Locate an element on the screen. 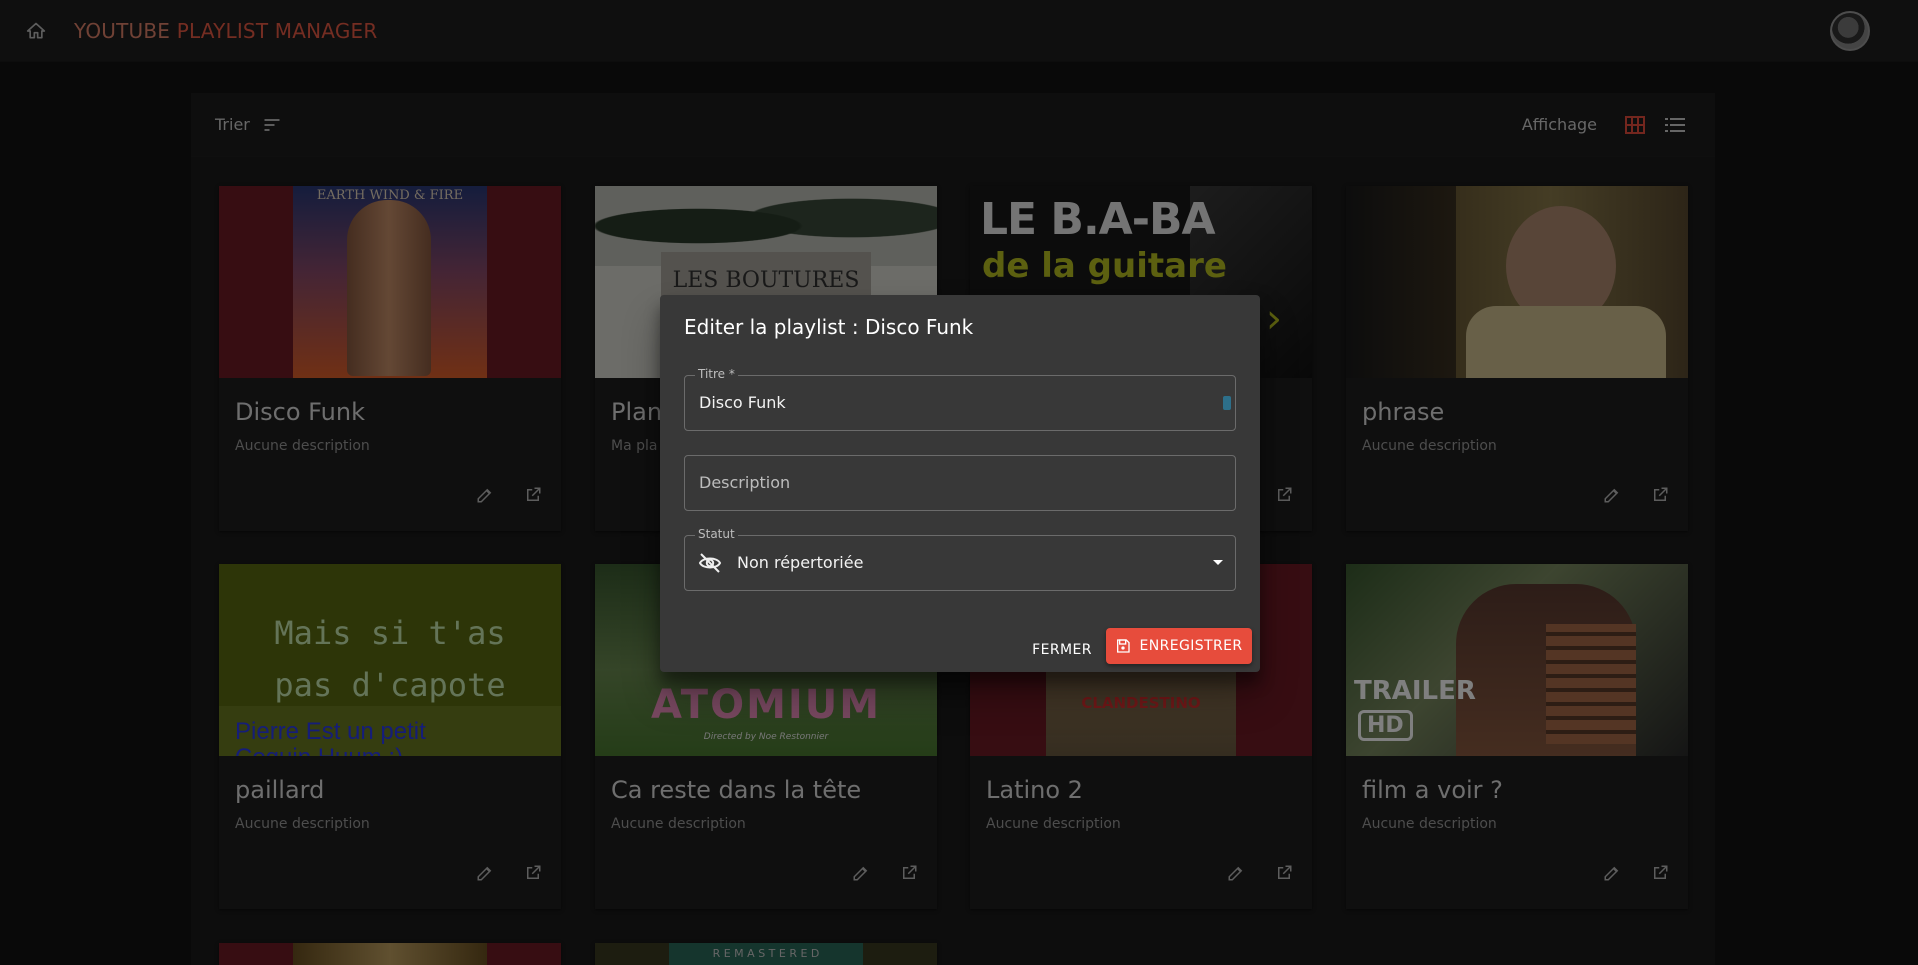 This screenshot has width=1918, height=965. status-select: Statut Non répertoriée is located at coordinates (960, 559).